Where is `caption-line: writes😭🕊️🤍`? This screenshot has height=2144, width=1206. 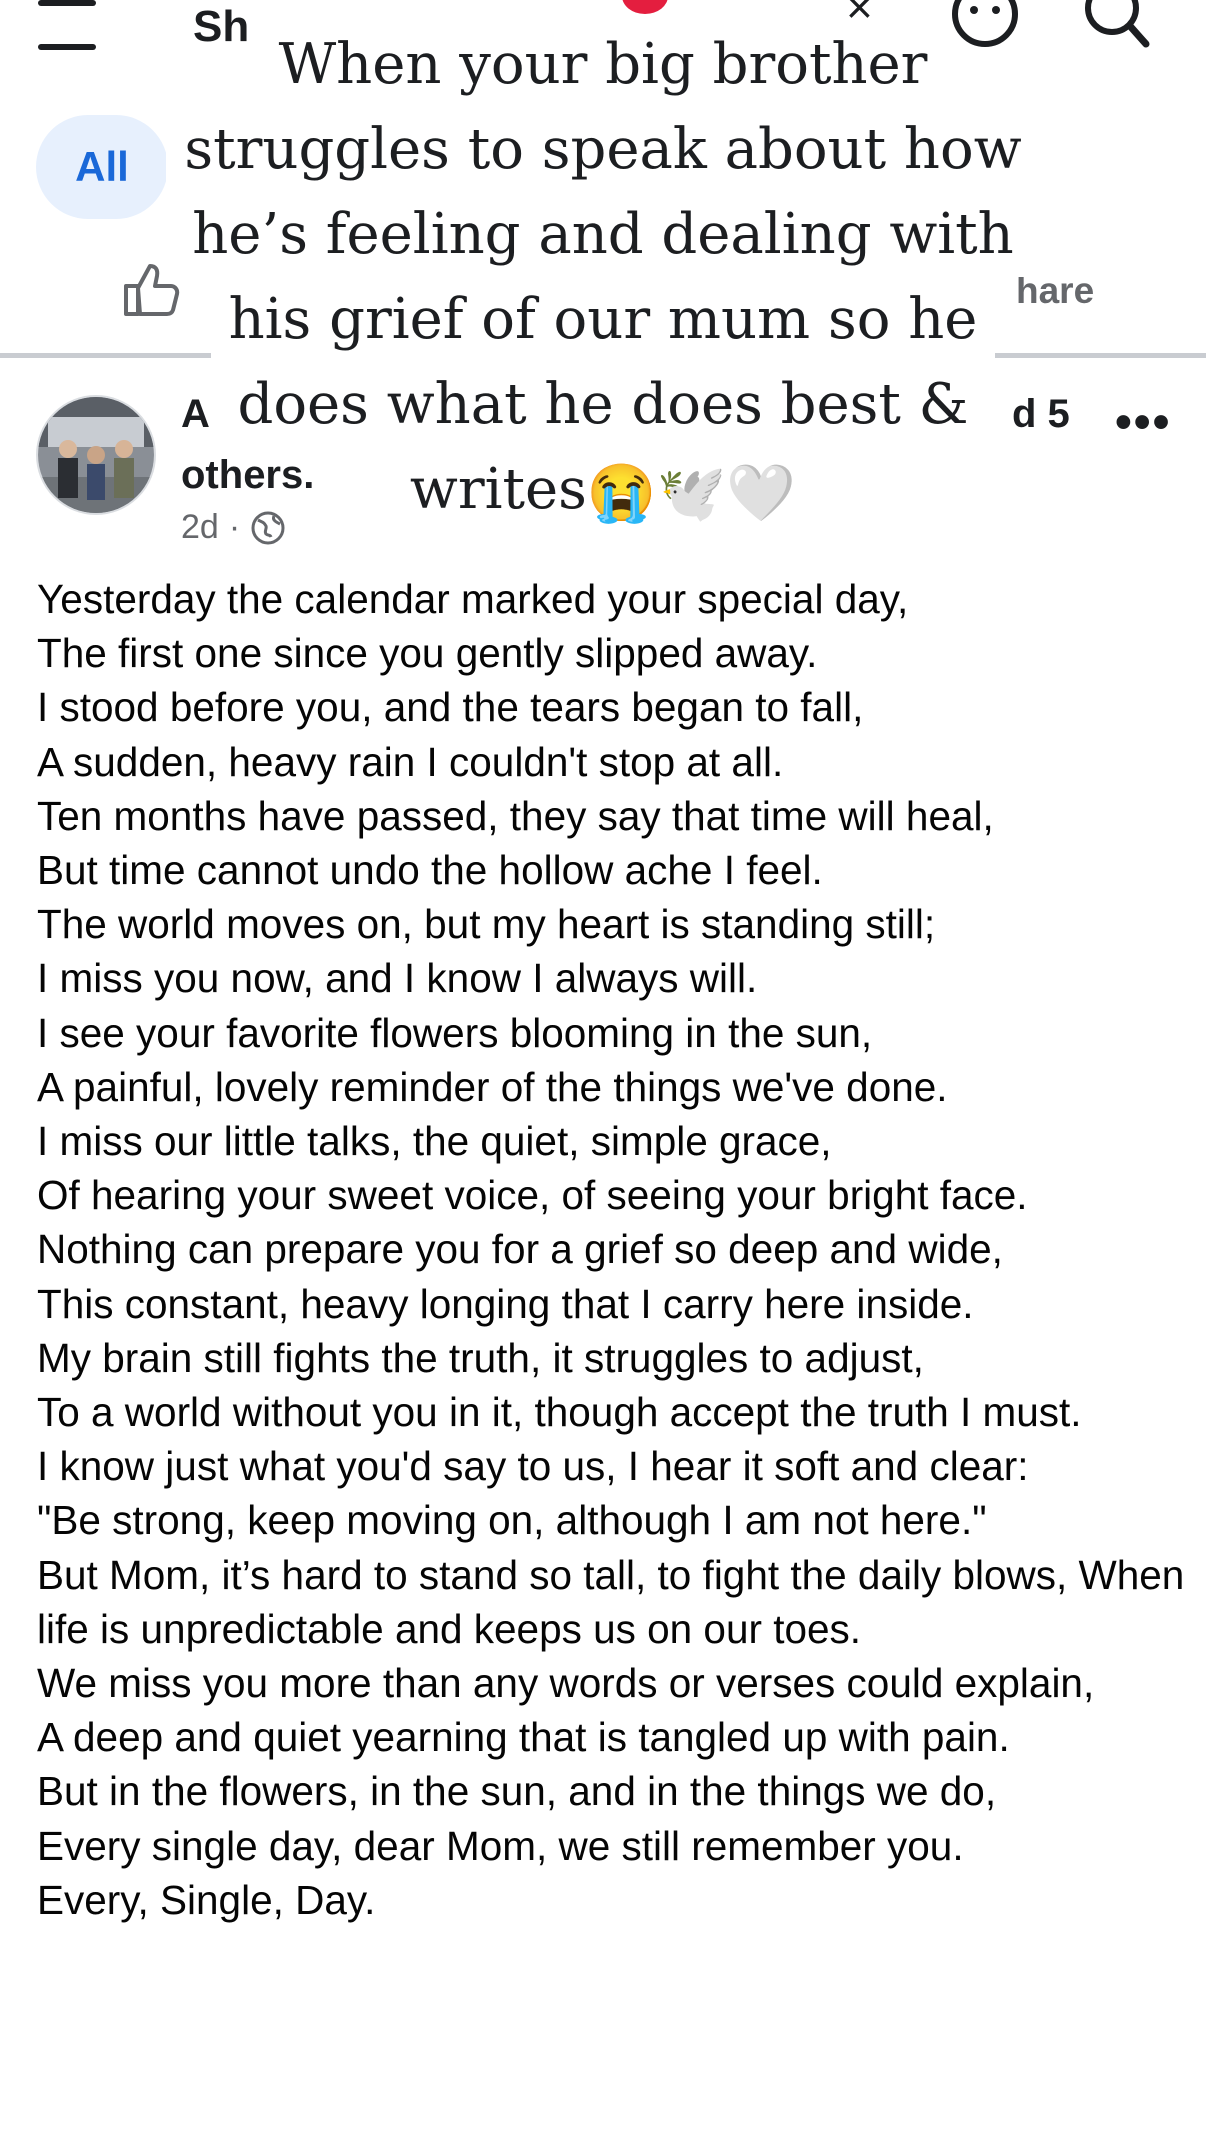
caption-line: writes😭🕊️🤍 is located at coordinates (603, 491).